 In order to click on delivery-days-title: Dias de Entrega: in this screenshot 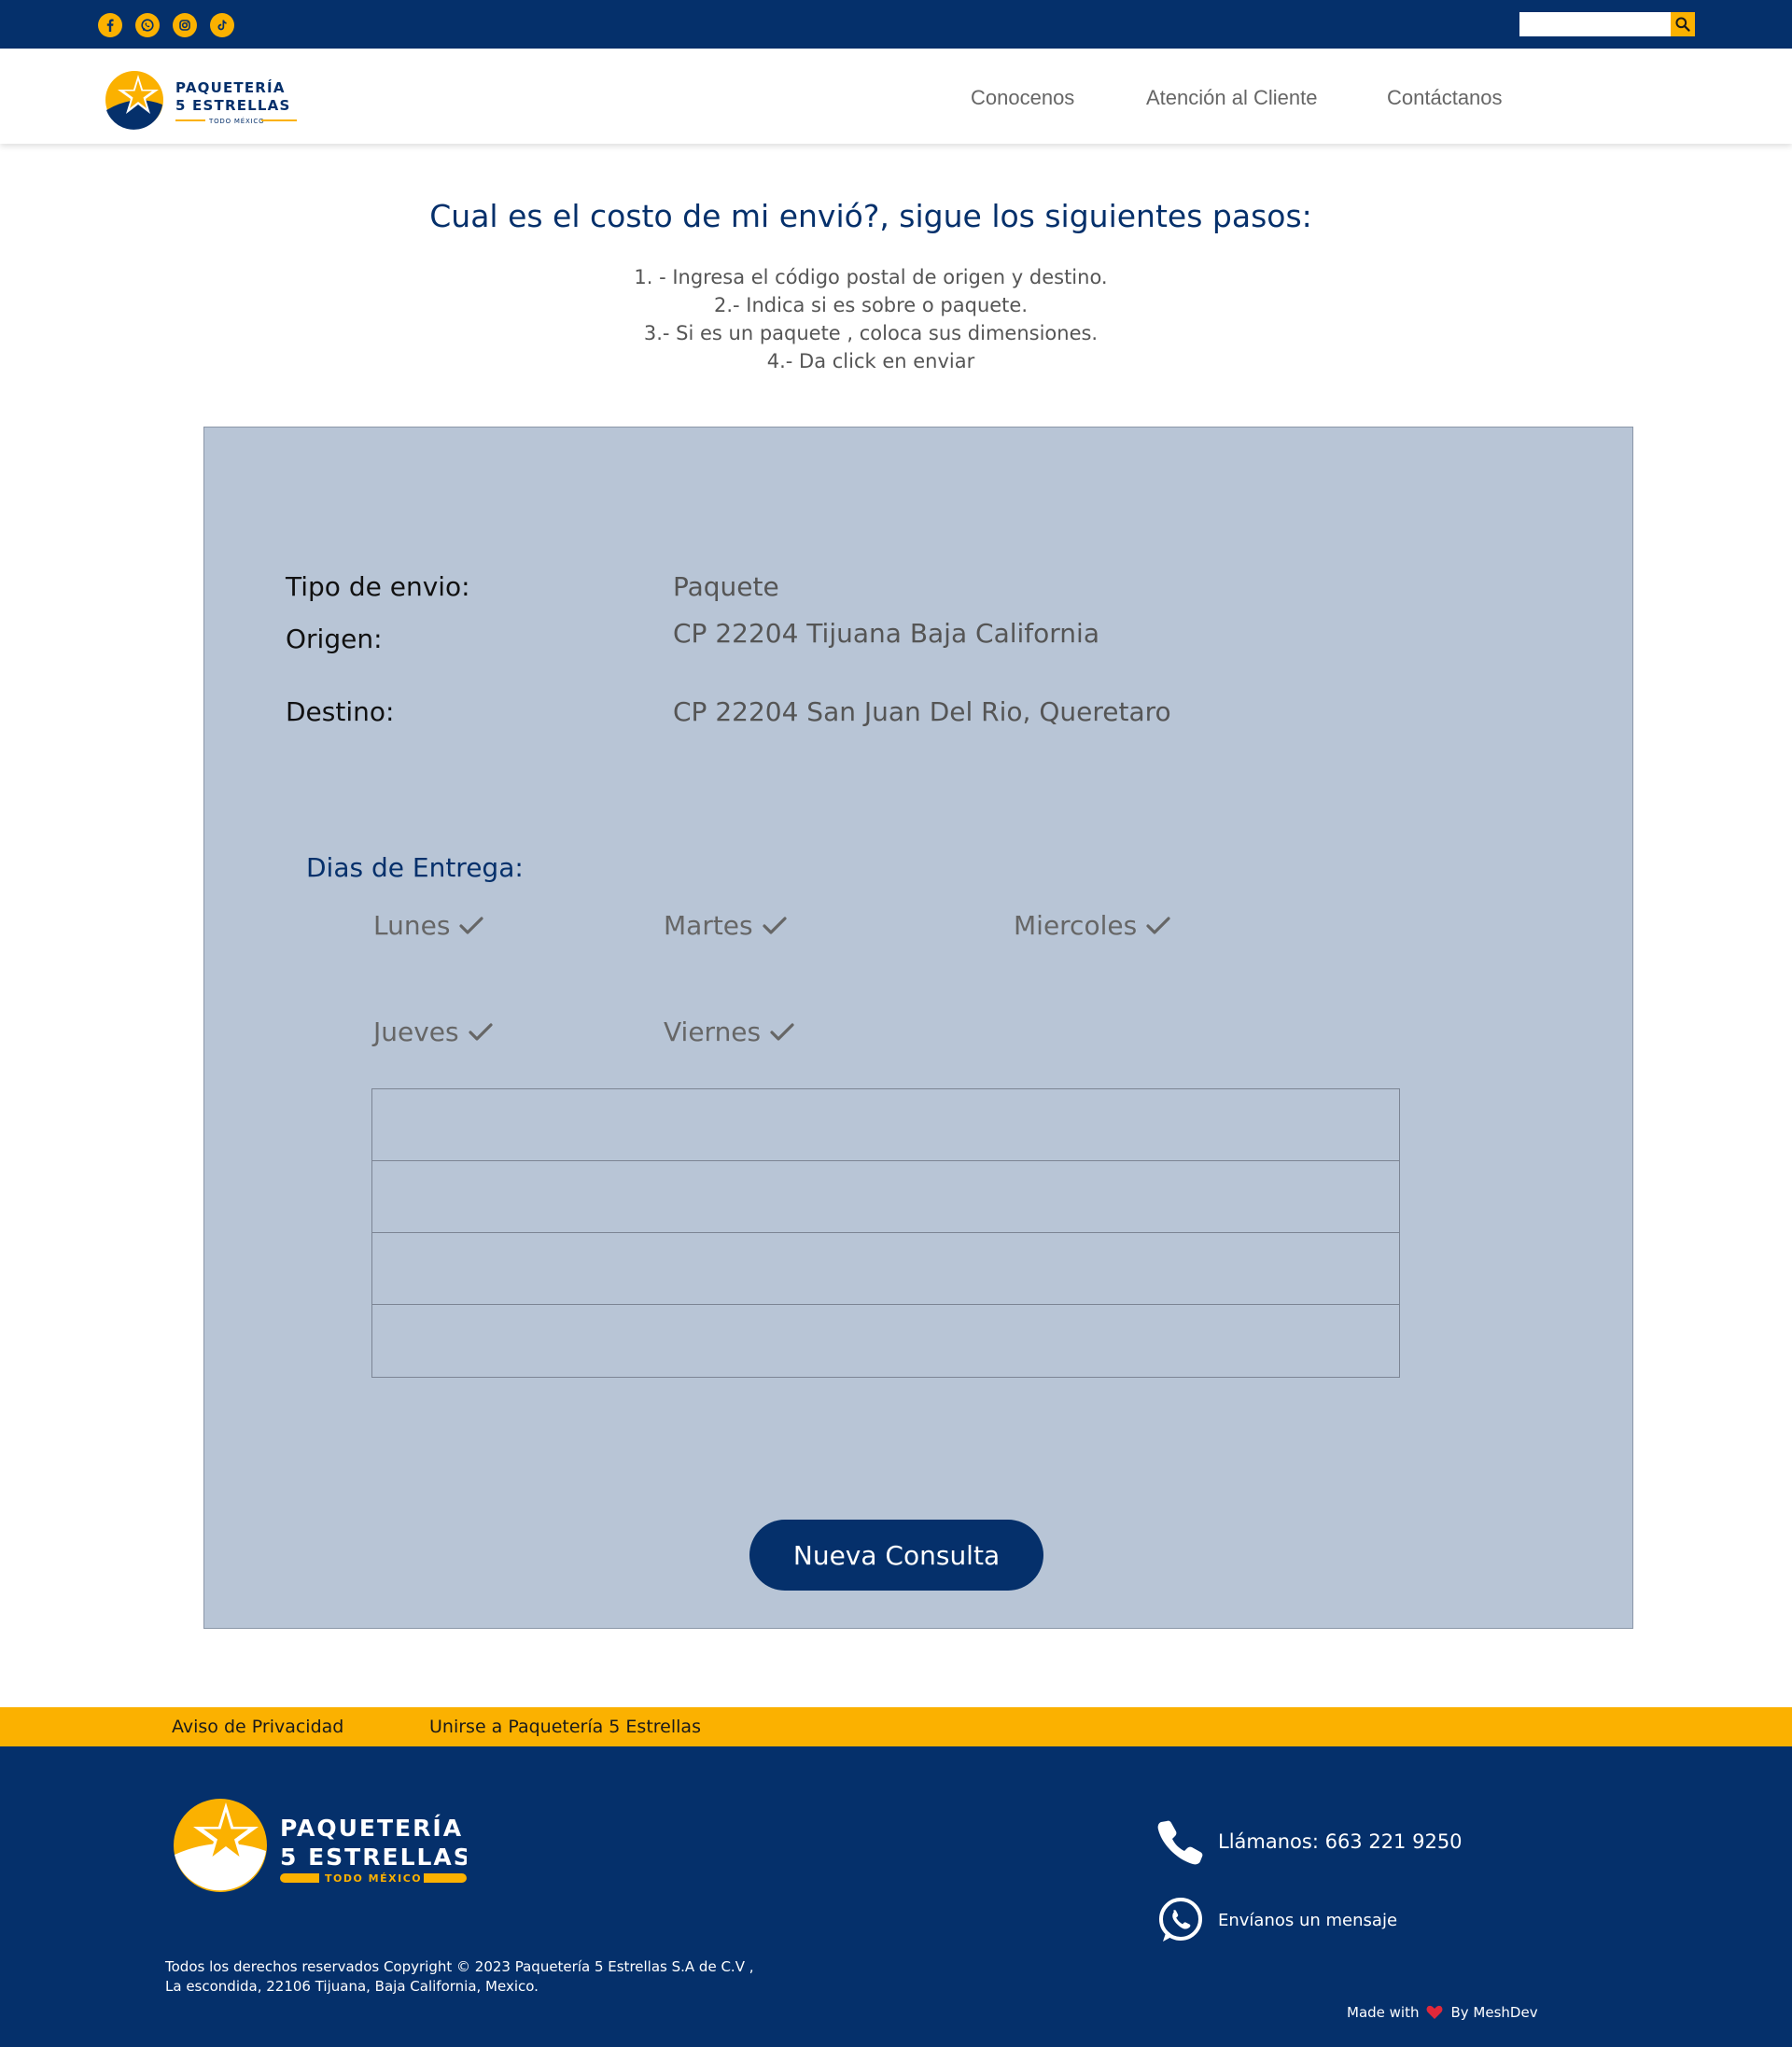, I will do `click(415, 867)`.